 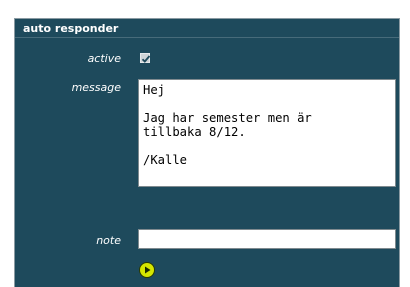 I want to click on play-arrow-icon, so click(x=148, y=270).